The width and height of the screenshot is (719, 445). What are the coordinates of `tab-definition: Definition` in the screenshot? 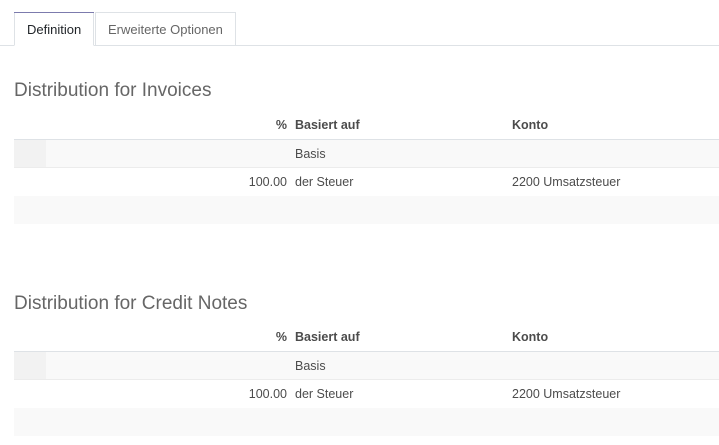 It's located at (54, 29).